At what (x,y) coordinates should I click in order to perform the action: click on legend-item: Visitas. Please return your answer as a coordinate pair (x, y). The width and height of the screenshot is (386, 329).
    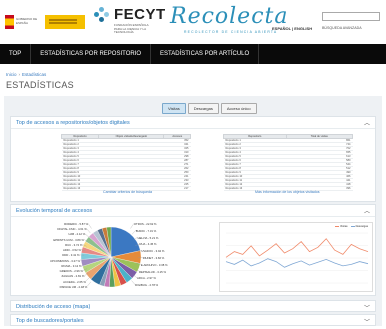
    Looking at the image, I should click on (341, 226).